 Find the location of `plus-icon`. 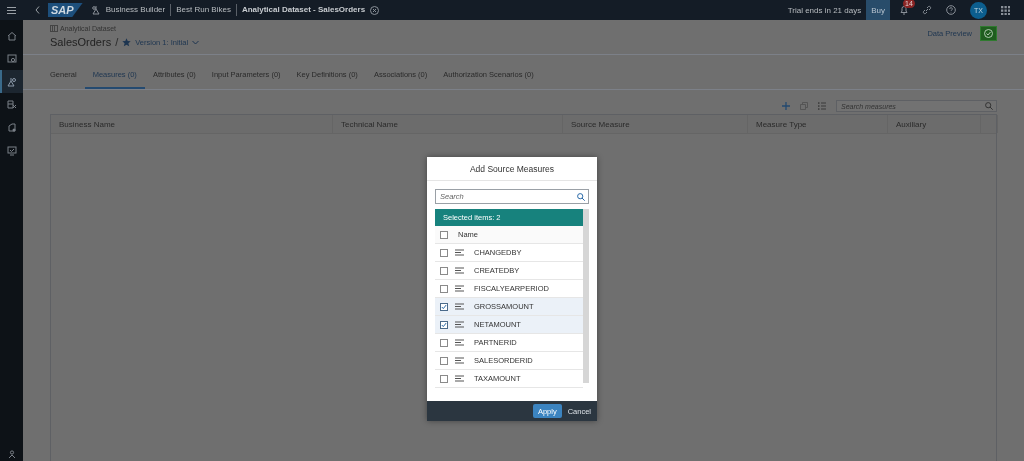

plus-icon is located at coordinates (786, 106).